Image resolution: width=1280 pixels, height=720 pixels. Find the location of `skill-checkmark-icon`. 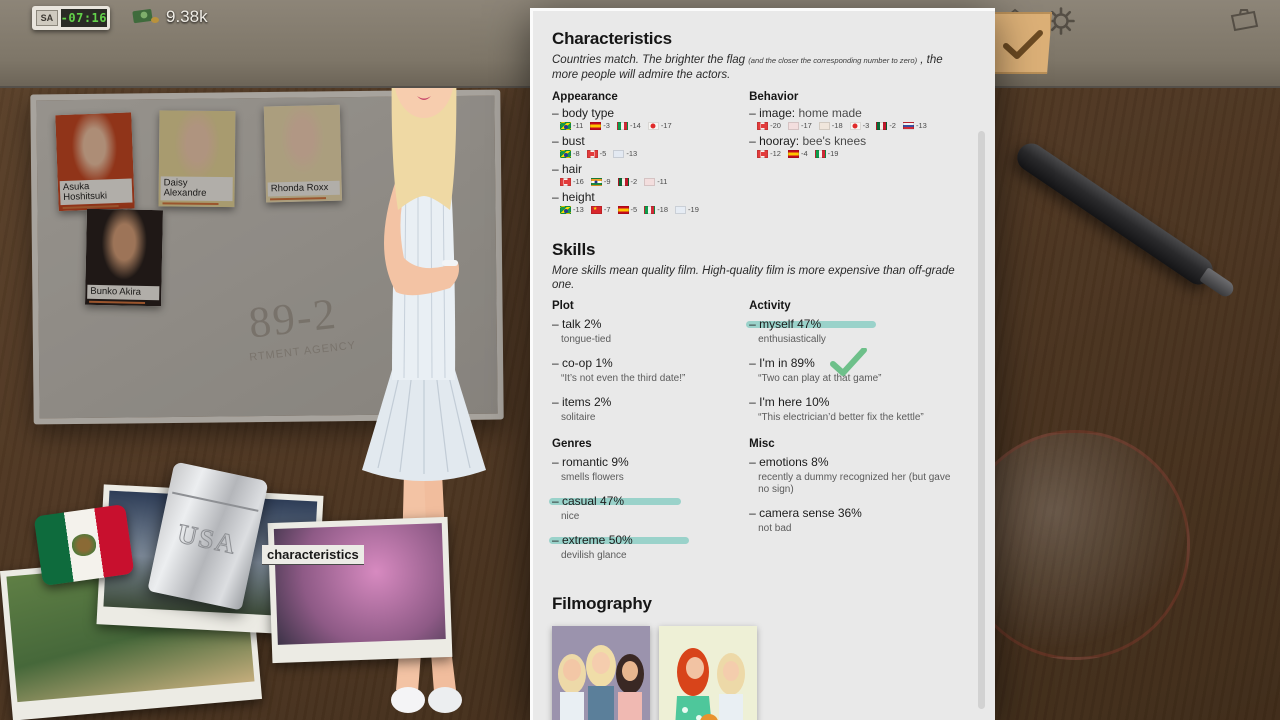

skill-checkmark-icon is located at coordinates (849, 365).